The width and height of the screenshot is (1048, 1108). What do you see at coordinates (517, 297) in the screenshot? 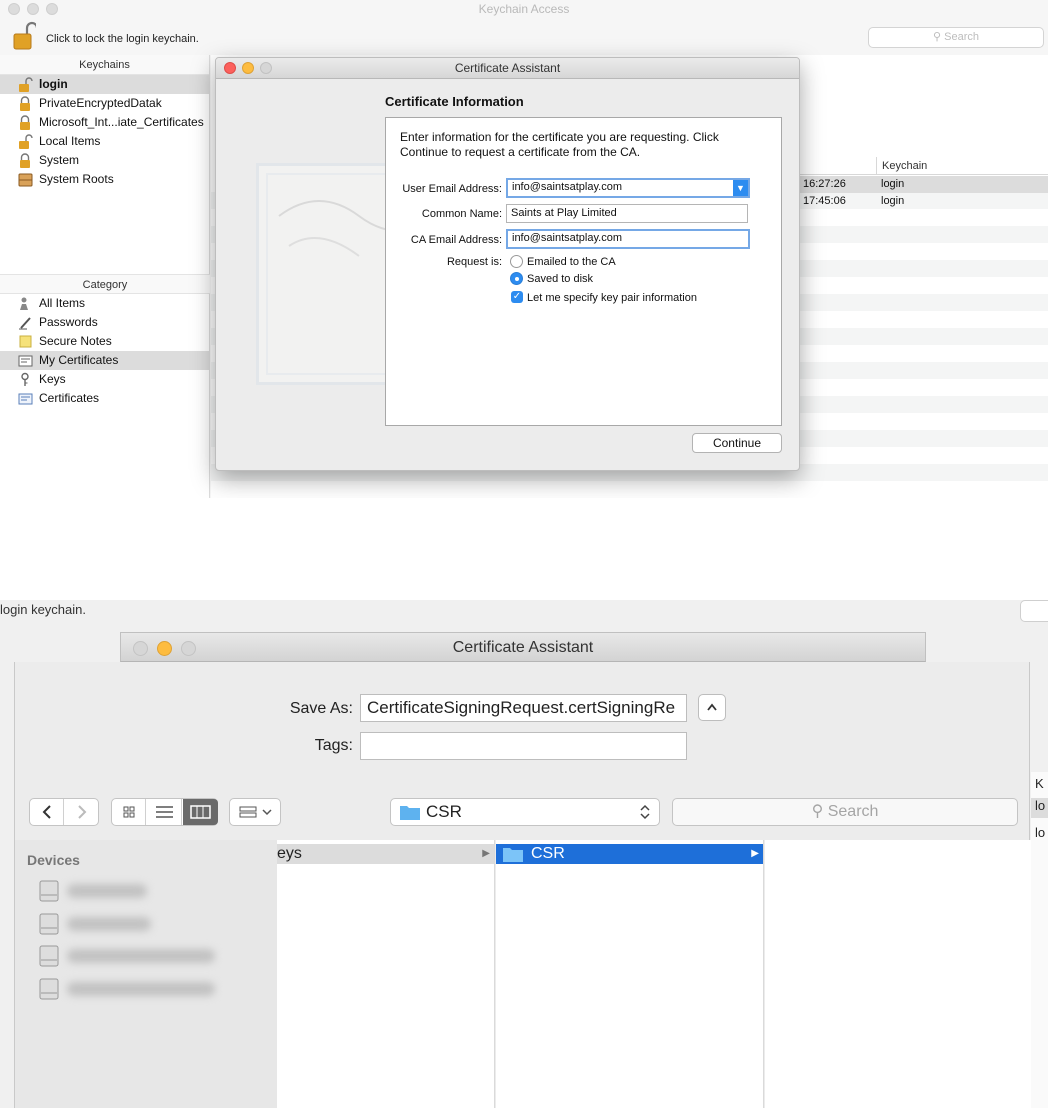
I see `checkbox-specify-keypair: ✓` at bounding box center [517, 297].